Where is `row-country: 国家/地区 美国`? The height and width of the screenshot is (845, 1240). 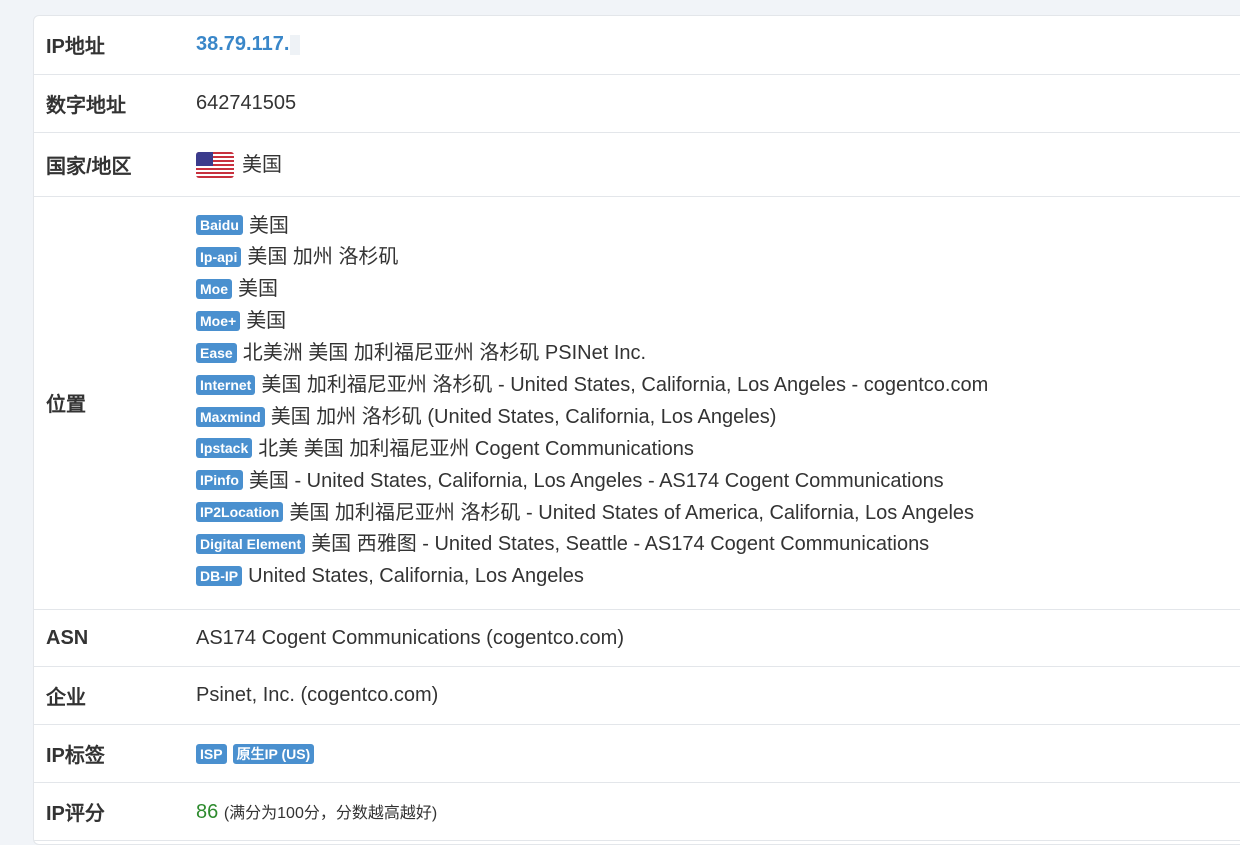
row-country: 国家/地区 美国 is located at coordinates (637, 164).